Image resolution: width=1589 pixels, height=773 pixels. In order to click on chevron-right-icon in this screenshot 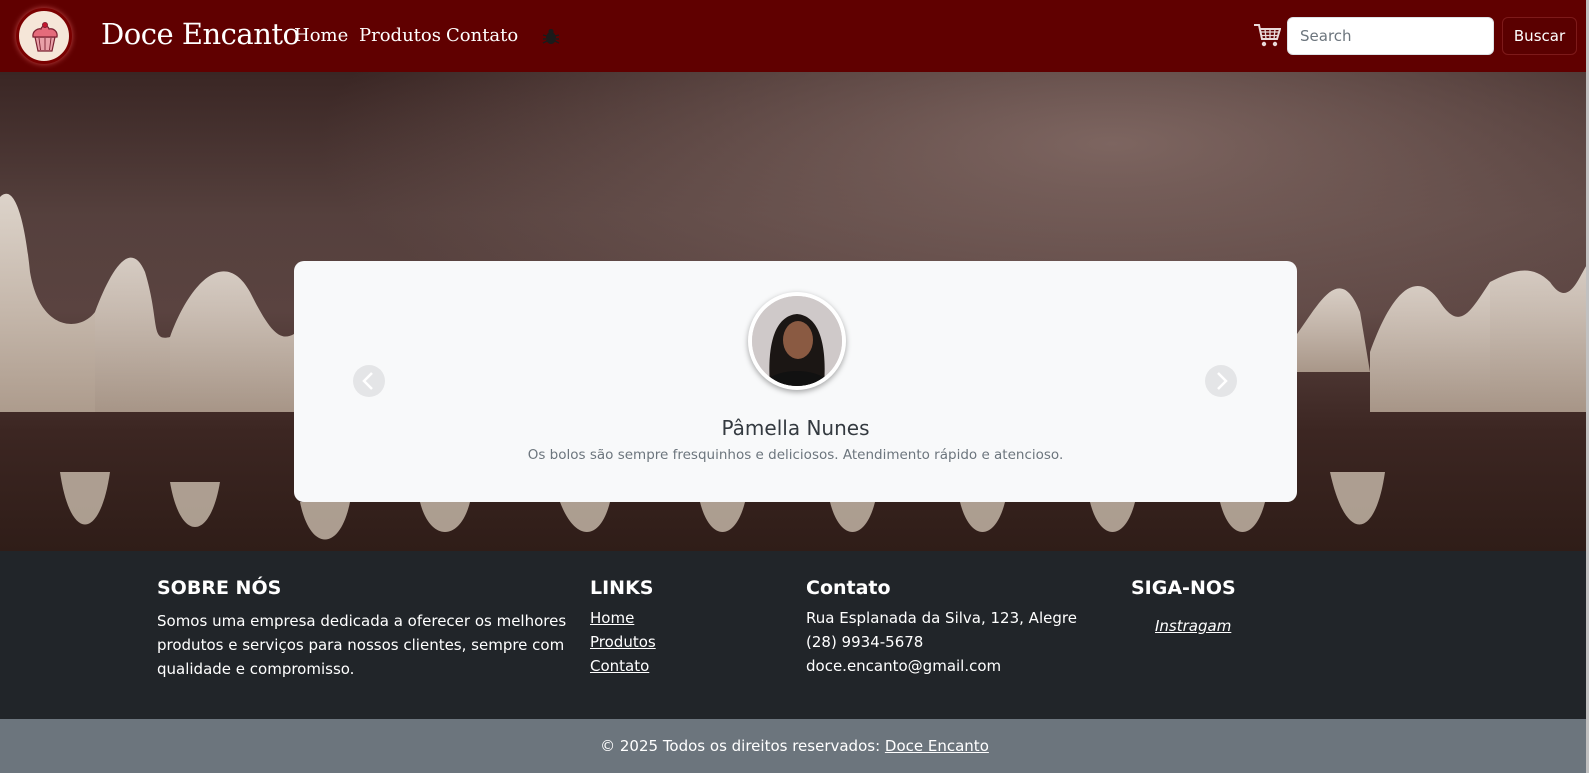, I will do `click(1222, 381)`.